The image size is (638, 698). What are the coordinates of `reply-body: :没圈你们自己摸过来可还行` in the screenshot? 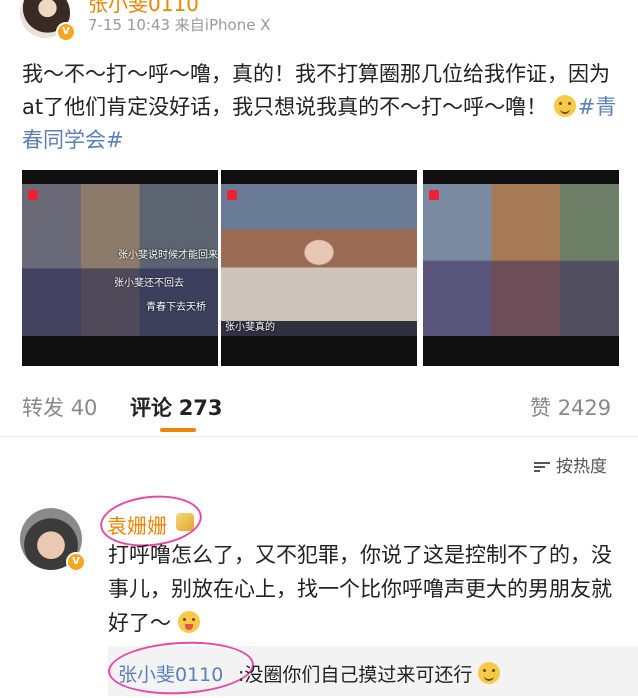 It's located at (355, 675).